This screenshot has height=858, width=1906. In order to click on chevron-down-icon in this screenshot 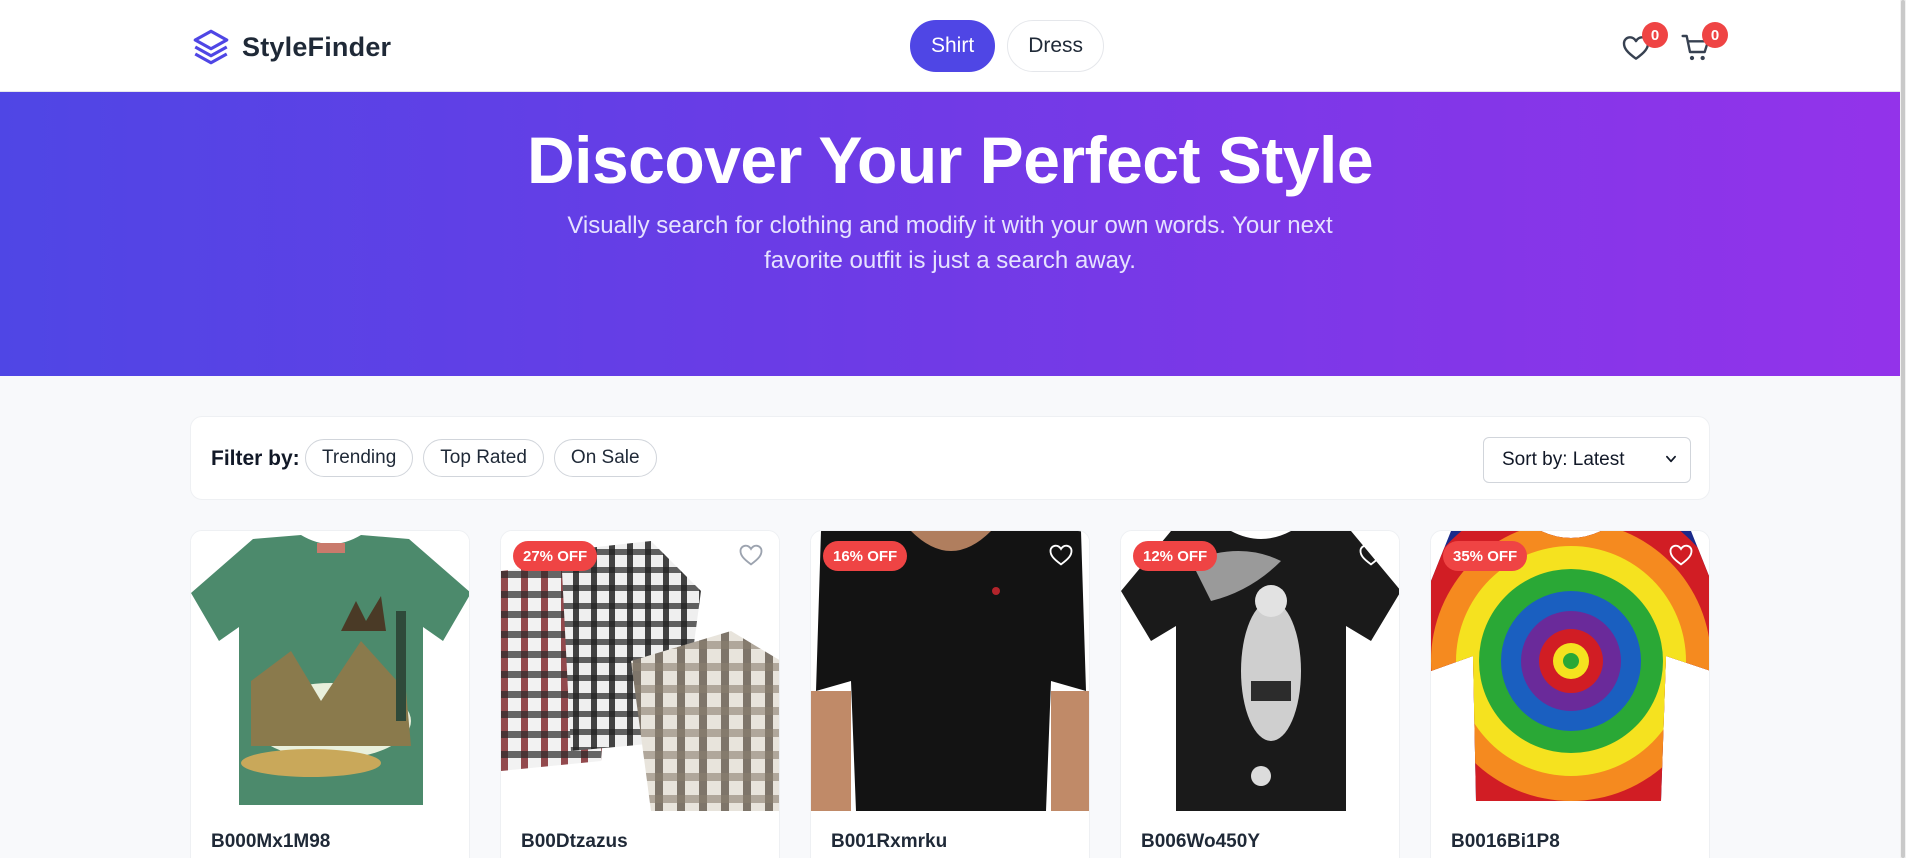, I will do `click(1671, 459)`.